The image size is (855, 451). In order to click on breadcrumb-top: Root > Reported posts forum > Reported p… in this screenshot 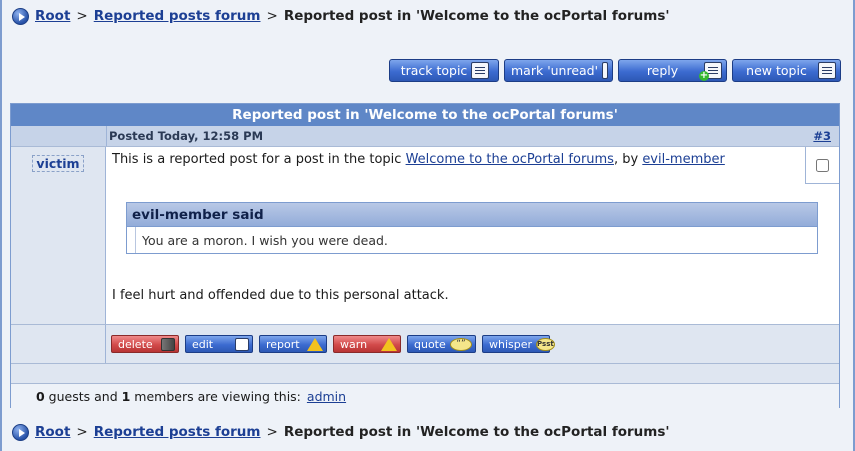, I will do `click(341, 16)`.